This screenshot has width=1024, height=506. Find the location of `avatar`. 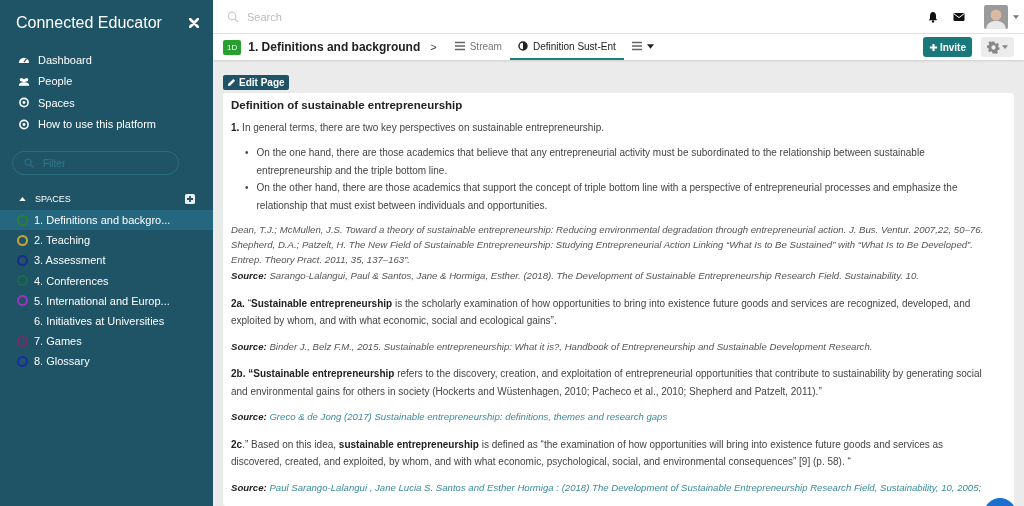

avatar is located at coordinates (996, 16).